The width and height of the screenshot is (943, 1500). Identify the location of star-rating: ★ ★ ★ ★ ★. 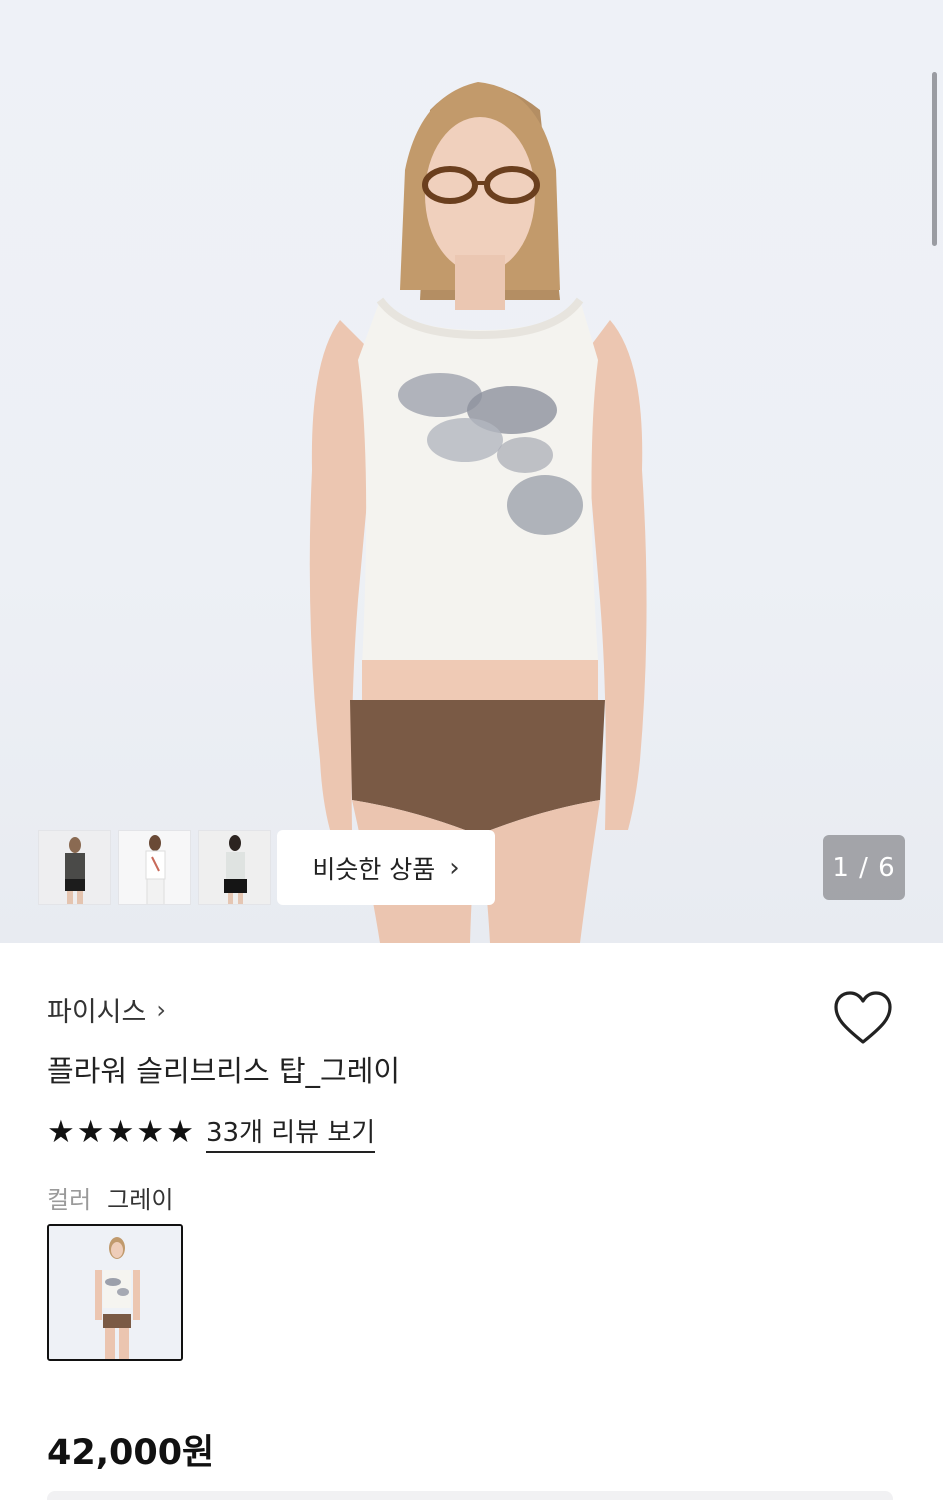
(120, 1132).